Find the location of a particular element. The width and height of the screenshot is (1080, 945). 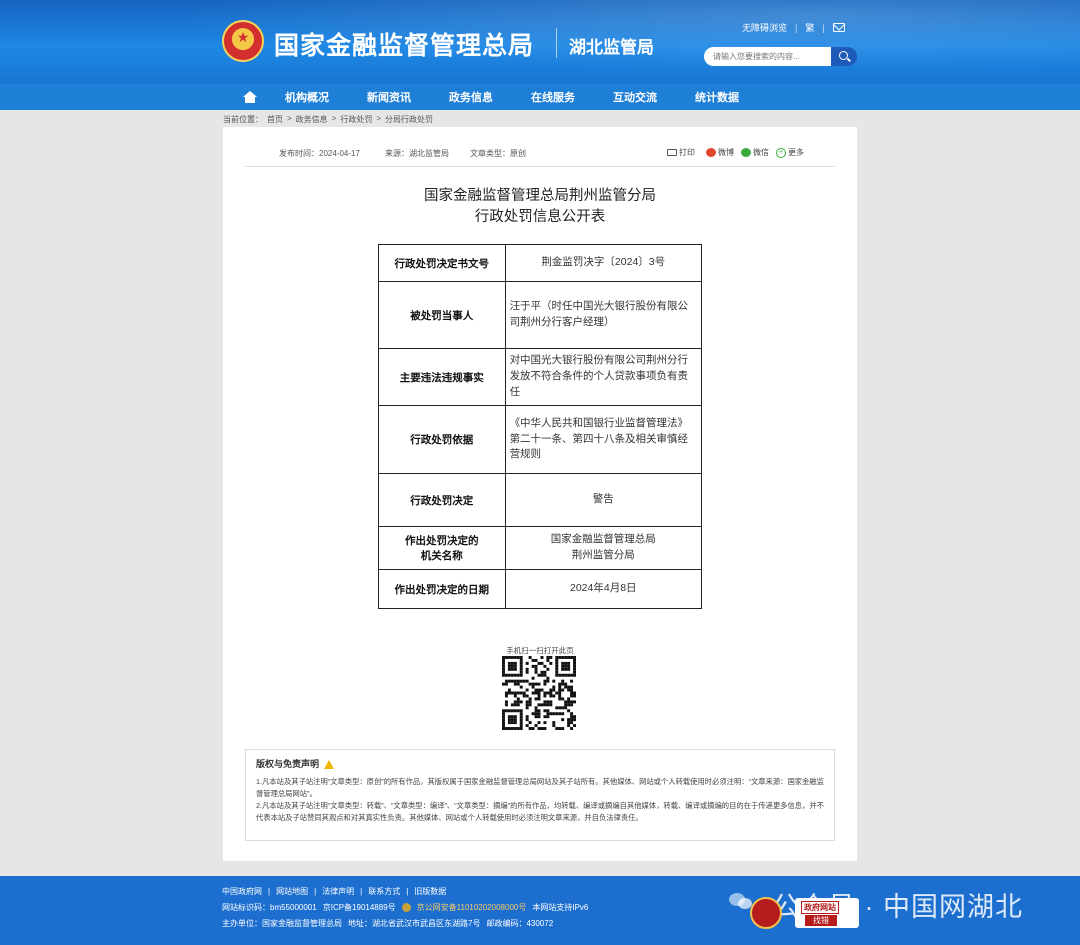

row-key: 作出处罚决定的 机关名称 is located at coordinates (442, 548).